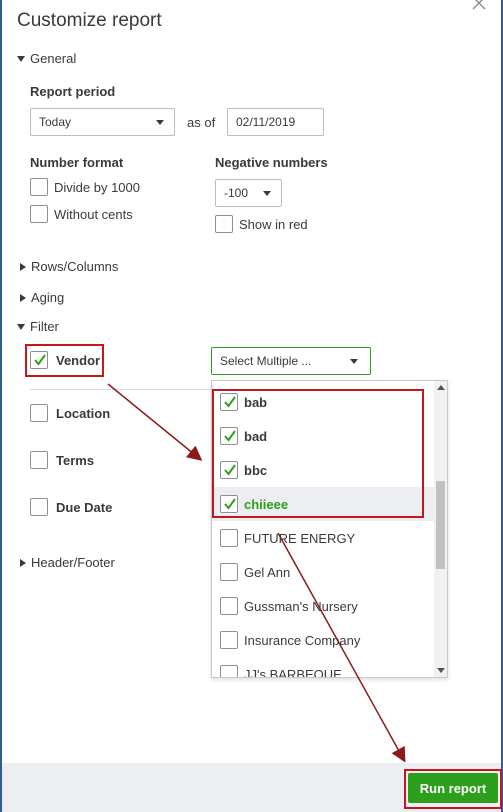 The image size is (503, 812). What do you see at coordinates (55, 122) in the screenshot?
I see `report-period-value: Today` at bounding box center [55, 122].